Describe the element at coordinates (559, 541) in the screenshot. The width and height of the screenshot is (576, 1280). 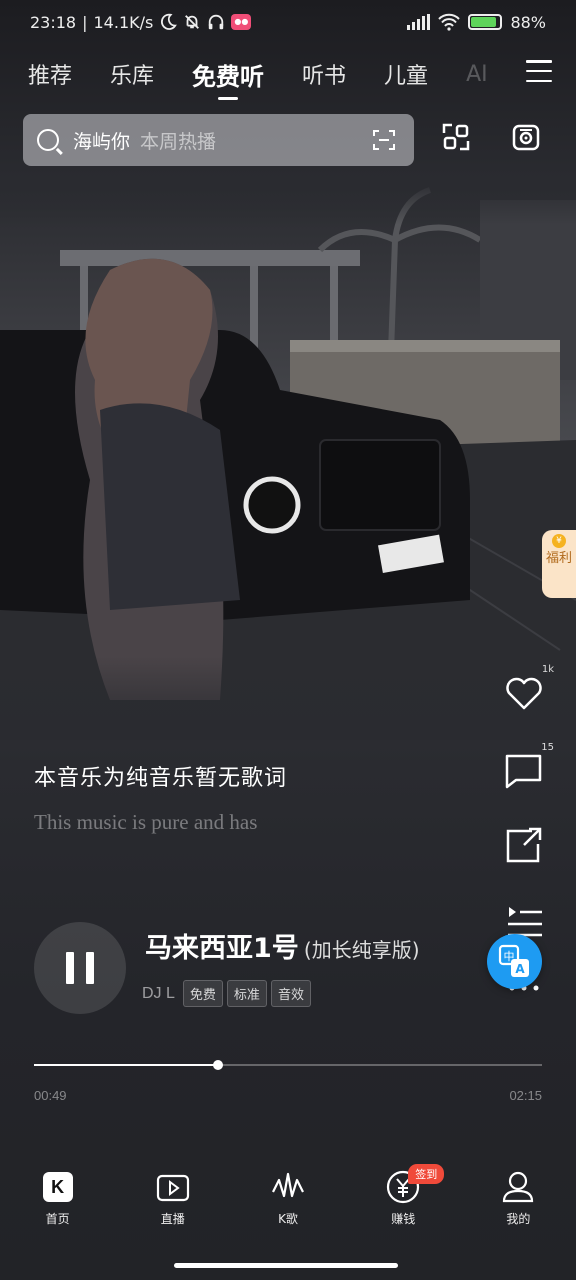
I see `coin-icon: ¥` at that location.